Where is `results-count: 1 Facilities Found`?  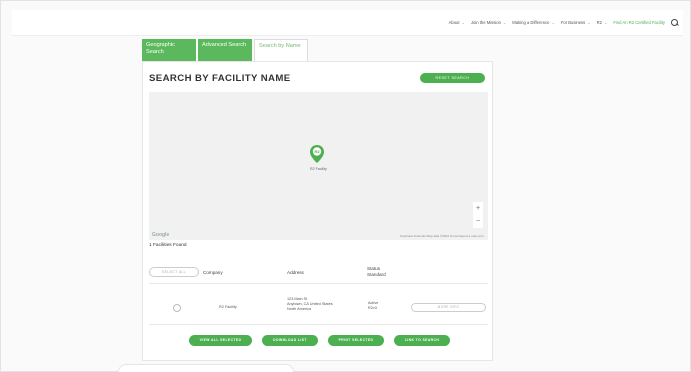 results-count: 1 Facilities Found is located at coordinates (168, 245).